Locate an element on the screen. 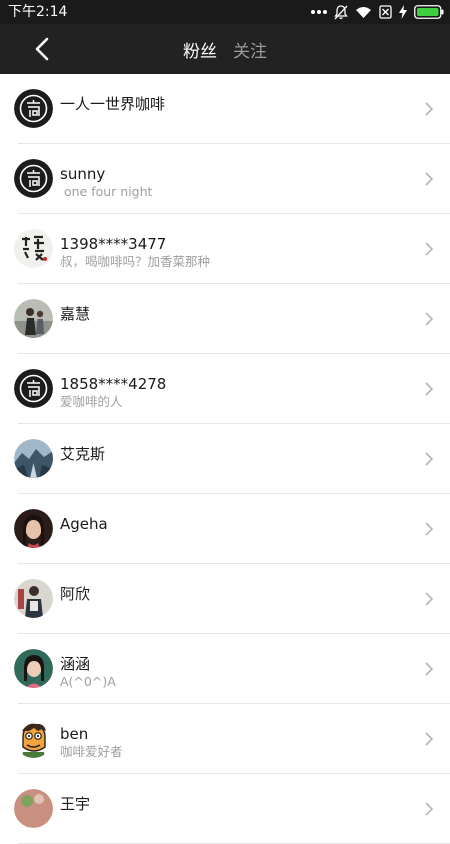  user-bio: 叔，喝咖啡吗？加香菜那种 is located at coordinates (135, 261).